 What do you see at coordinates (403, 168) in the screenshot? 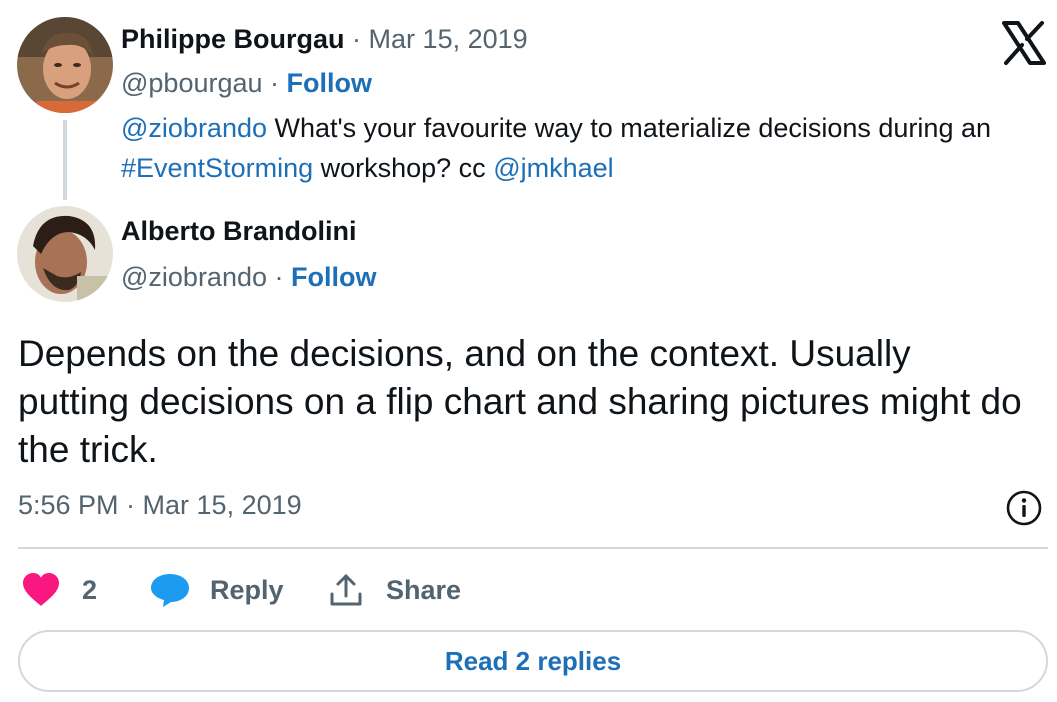
I see `tweet-text-part: workshop? cc` at bounding box center [403, 168].